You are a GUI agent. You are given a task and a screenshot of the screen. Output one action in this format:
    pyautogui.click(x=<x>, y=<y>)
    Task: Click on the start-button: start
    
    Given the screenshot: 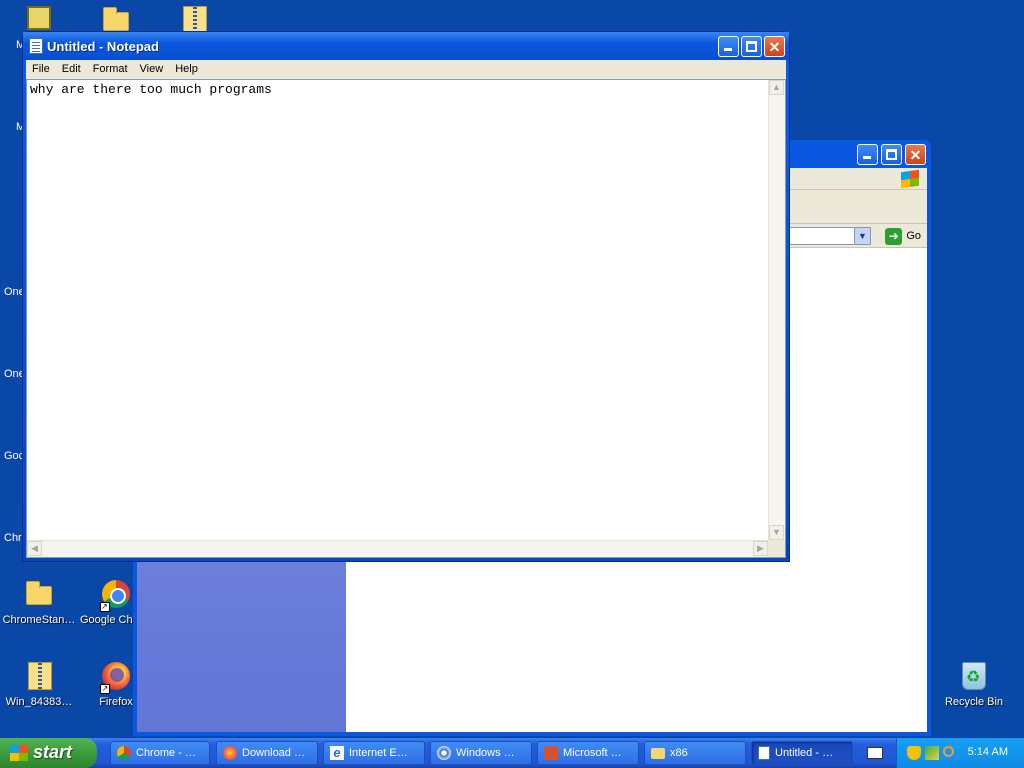 What is the action you would take?
    pyautogui.click(x=48, y=753)
    